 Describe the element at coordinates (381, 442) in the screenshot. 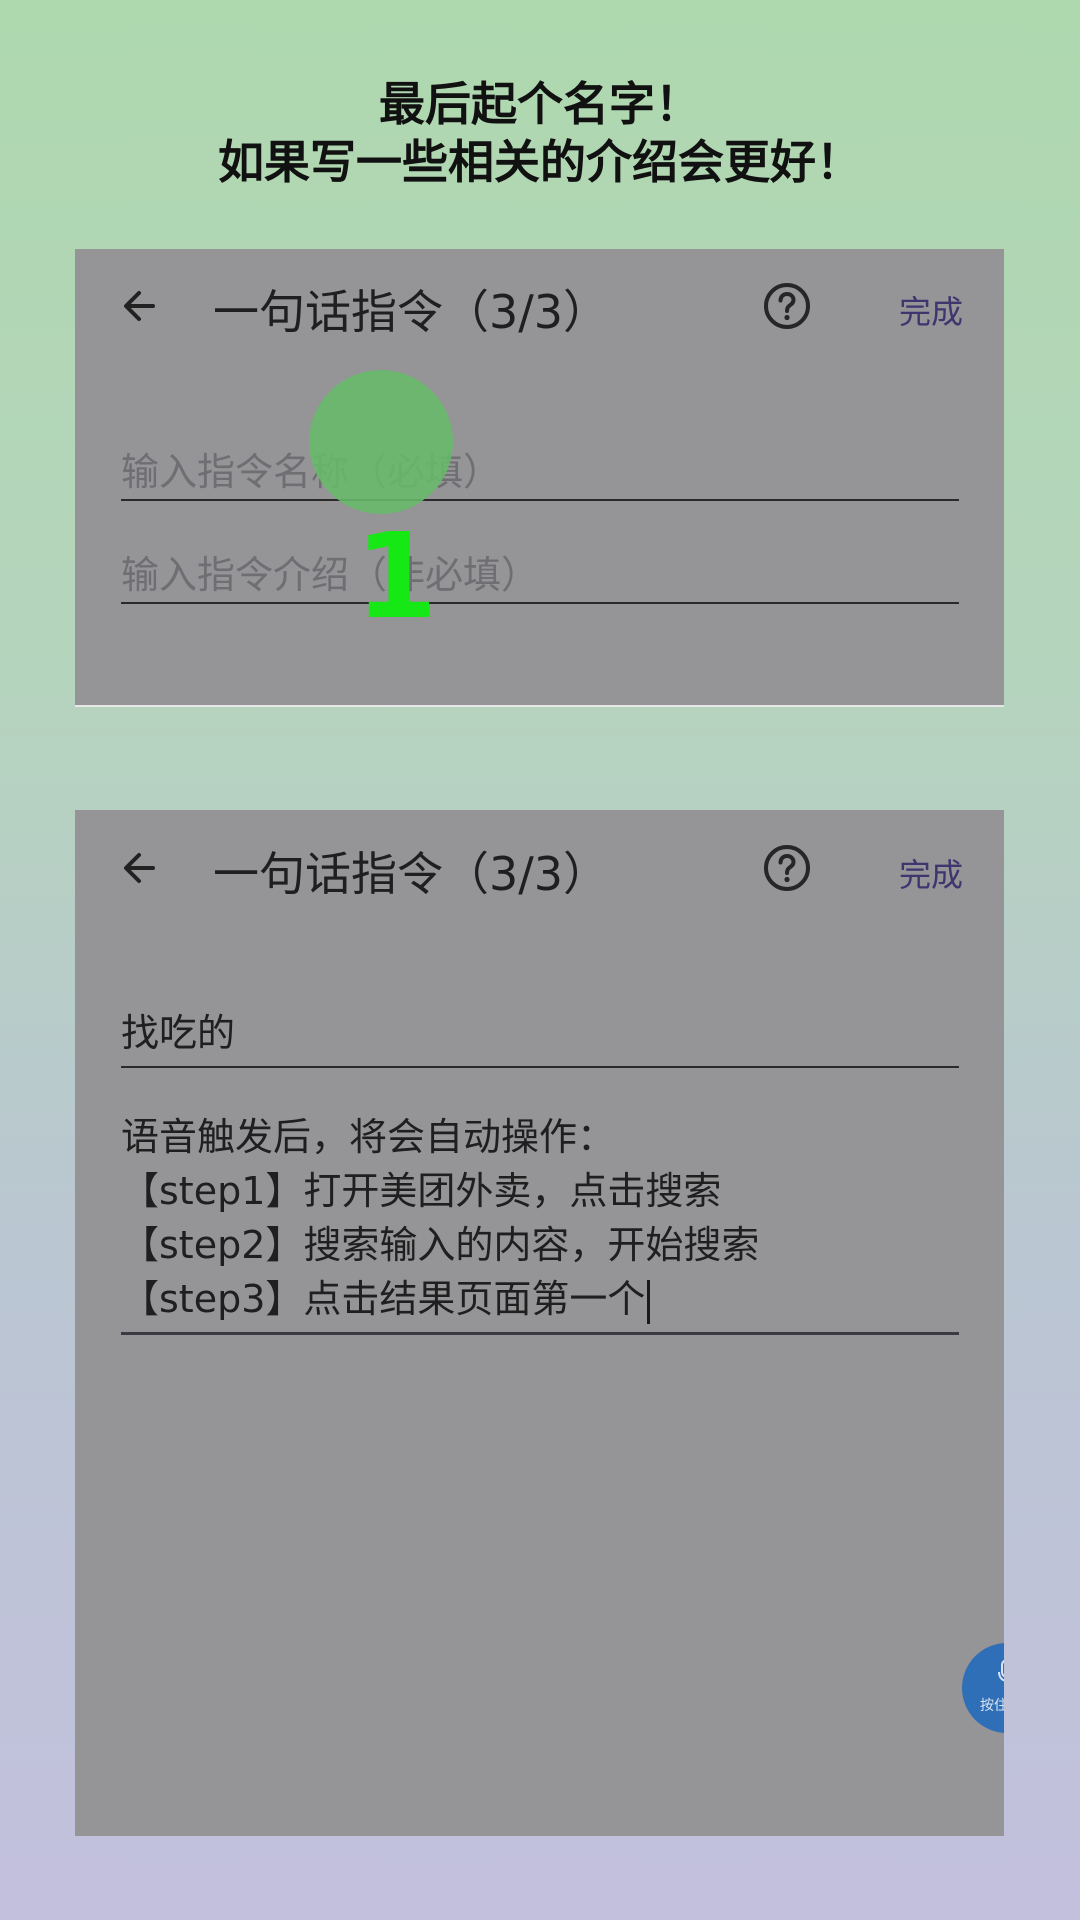

I see `touch-indicator` at that location.